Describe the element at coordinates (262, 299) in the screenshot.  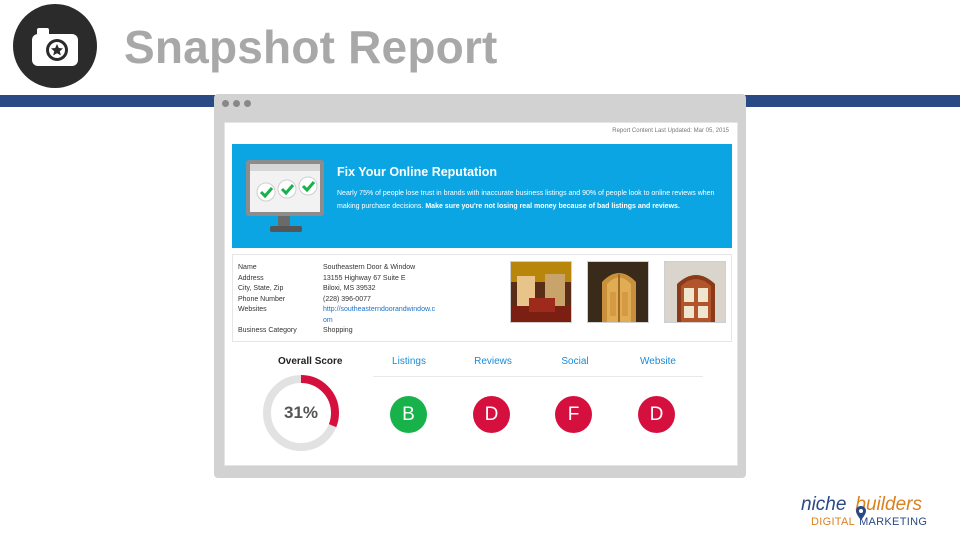
I see `info-label: Phone Number` at that location.